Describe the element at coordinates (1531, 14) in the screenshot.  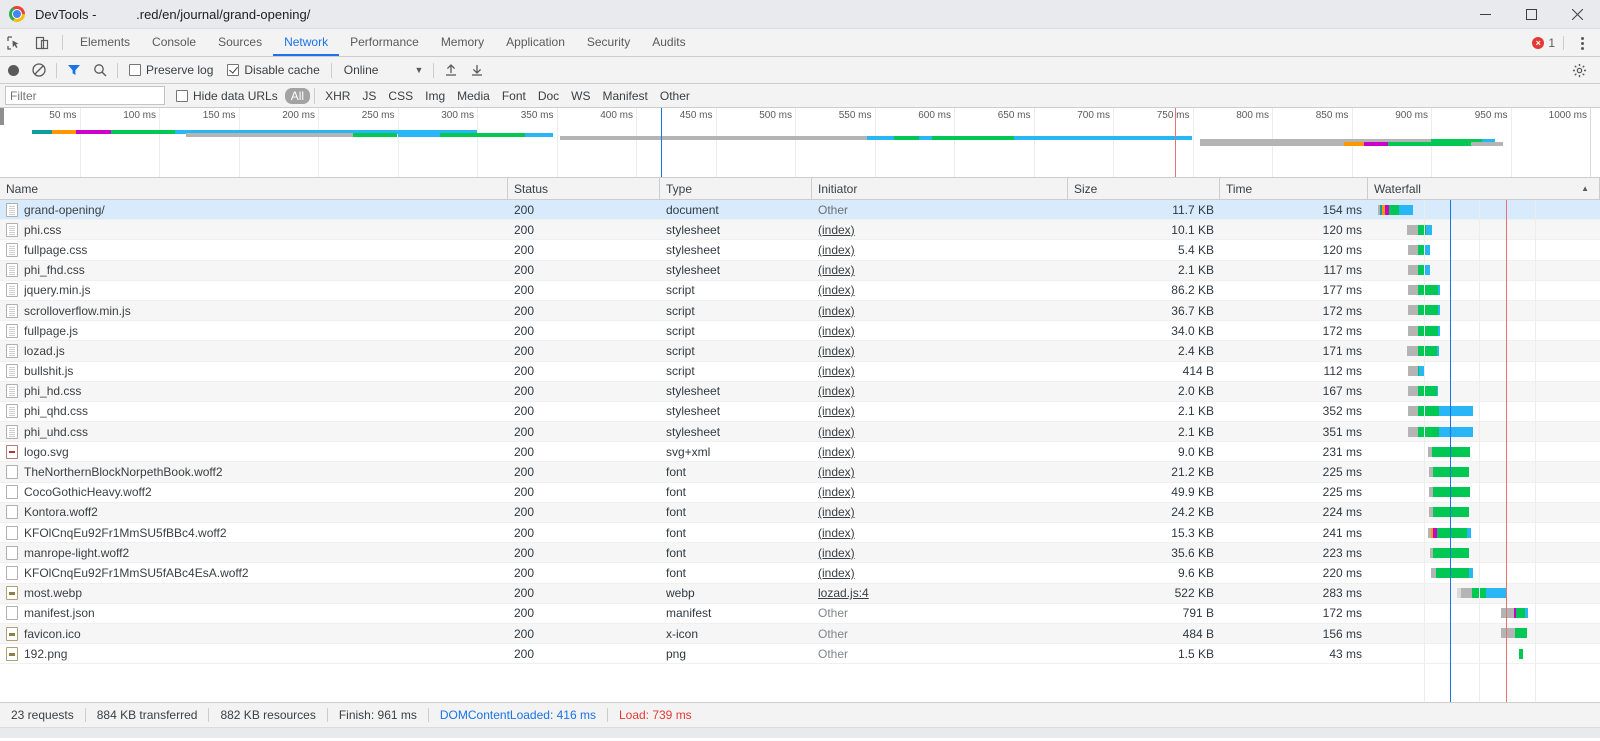
I see `maximize-button` at that location.